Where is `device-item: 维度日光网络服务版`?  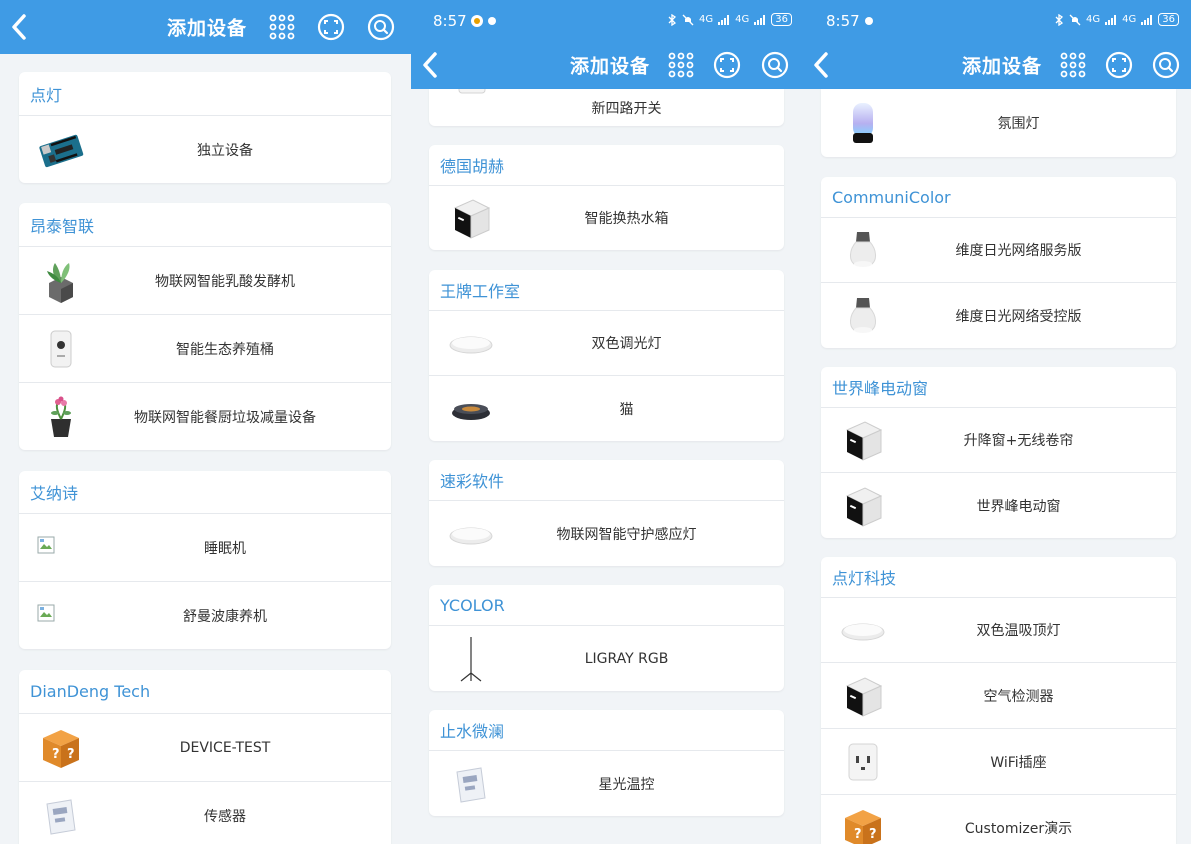 device-item: 维度日光网络服务版 is located at coordinates (998, 250).